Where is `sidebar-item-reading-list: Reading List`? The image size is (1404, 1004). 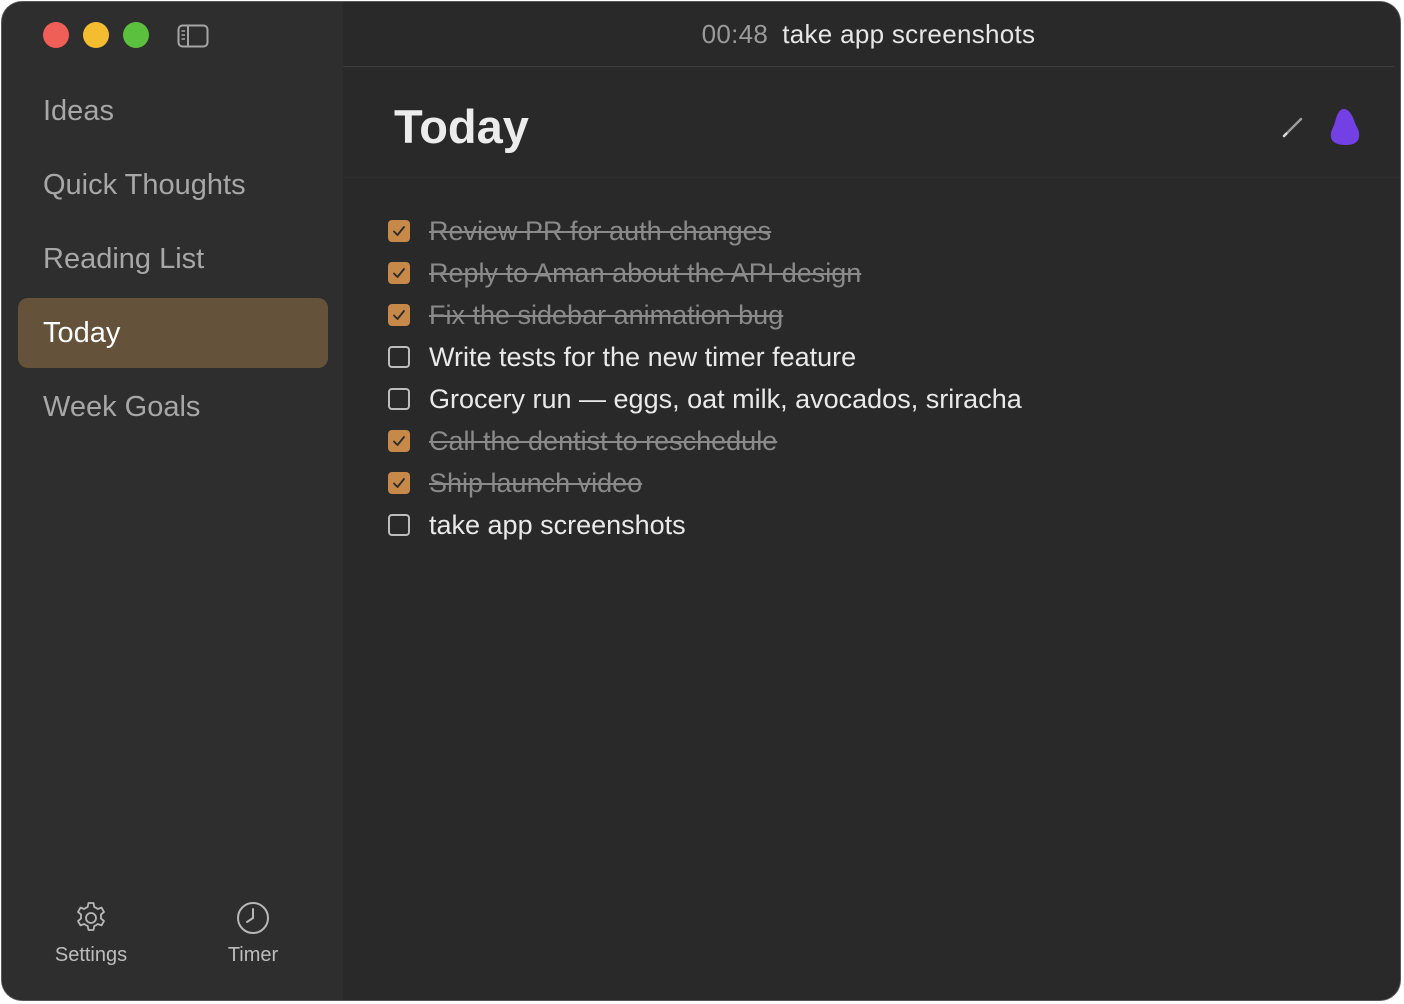 sidebar-item-reading-list: Reading List is located at coordinates (173, 259).